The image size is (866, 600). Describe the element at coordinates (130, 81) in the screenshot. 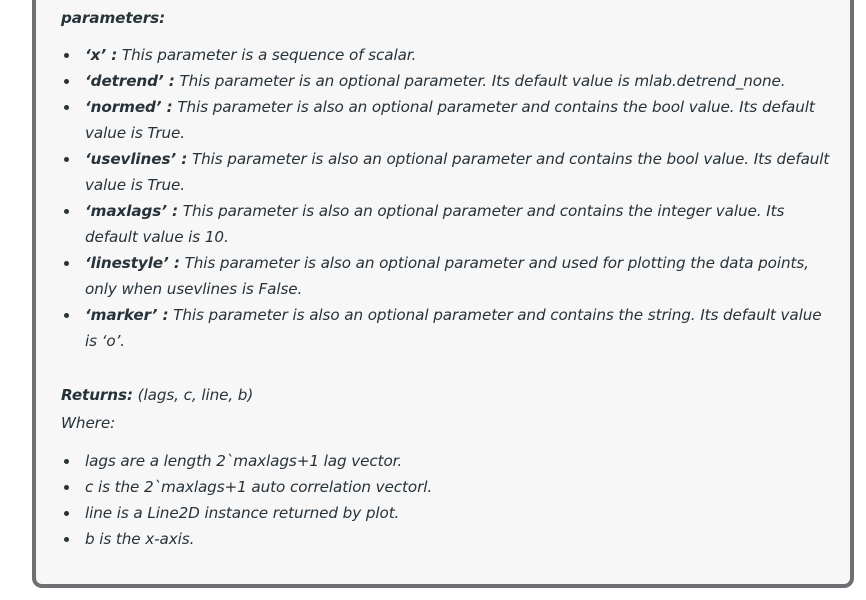

I see `param-name: ‘detrend’ :` at that location.